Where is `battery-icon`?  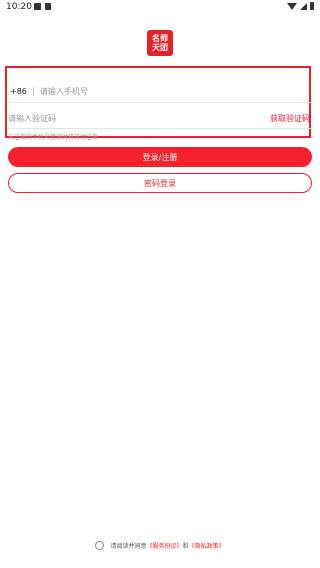 battery-icon is located at coordinates (312, 6).